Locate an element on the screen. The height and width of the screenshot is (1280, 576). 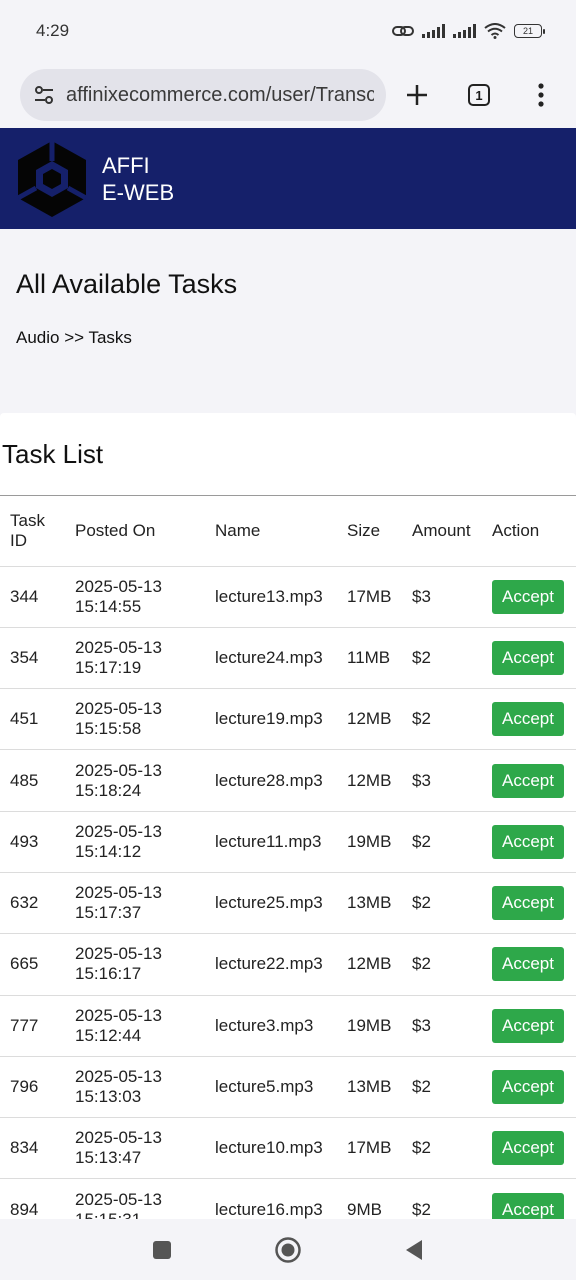
task-id-cell: 796 is located at coordinates (32, 1087).